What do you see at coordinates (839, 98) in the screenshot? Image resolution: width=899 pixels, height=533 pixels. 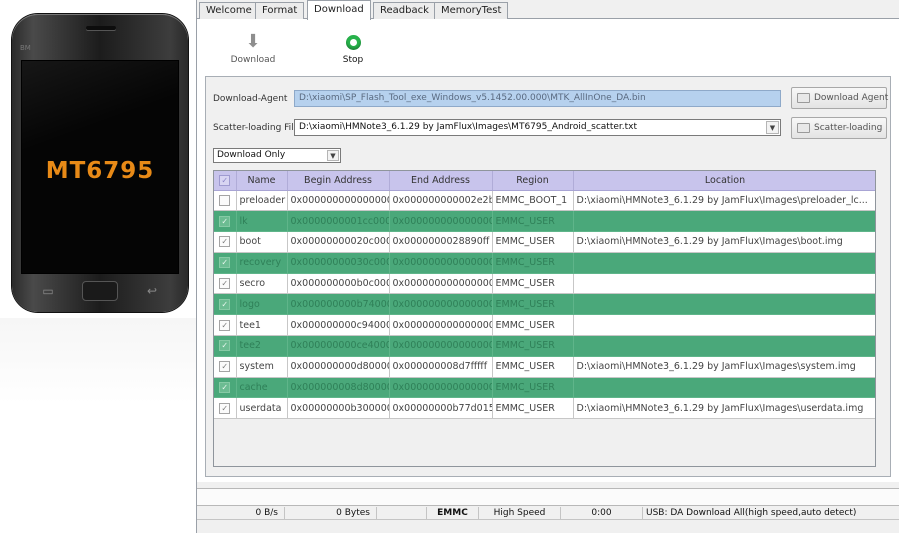 I see `download-agent-button: Download Agent` at bounding box center [839, 98].